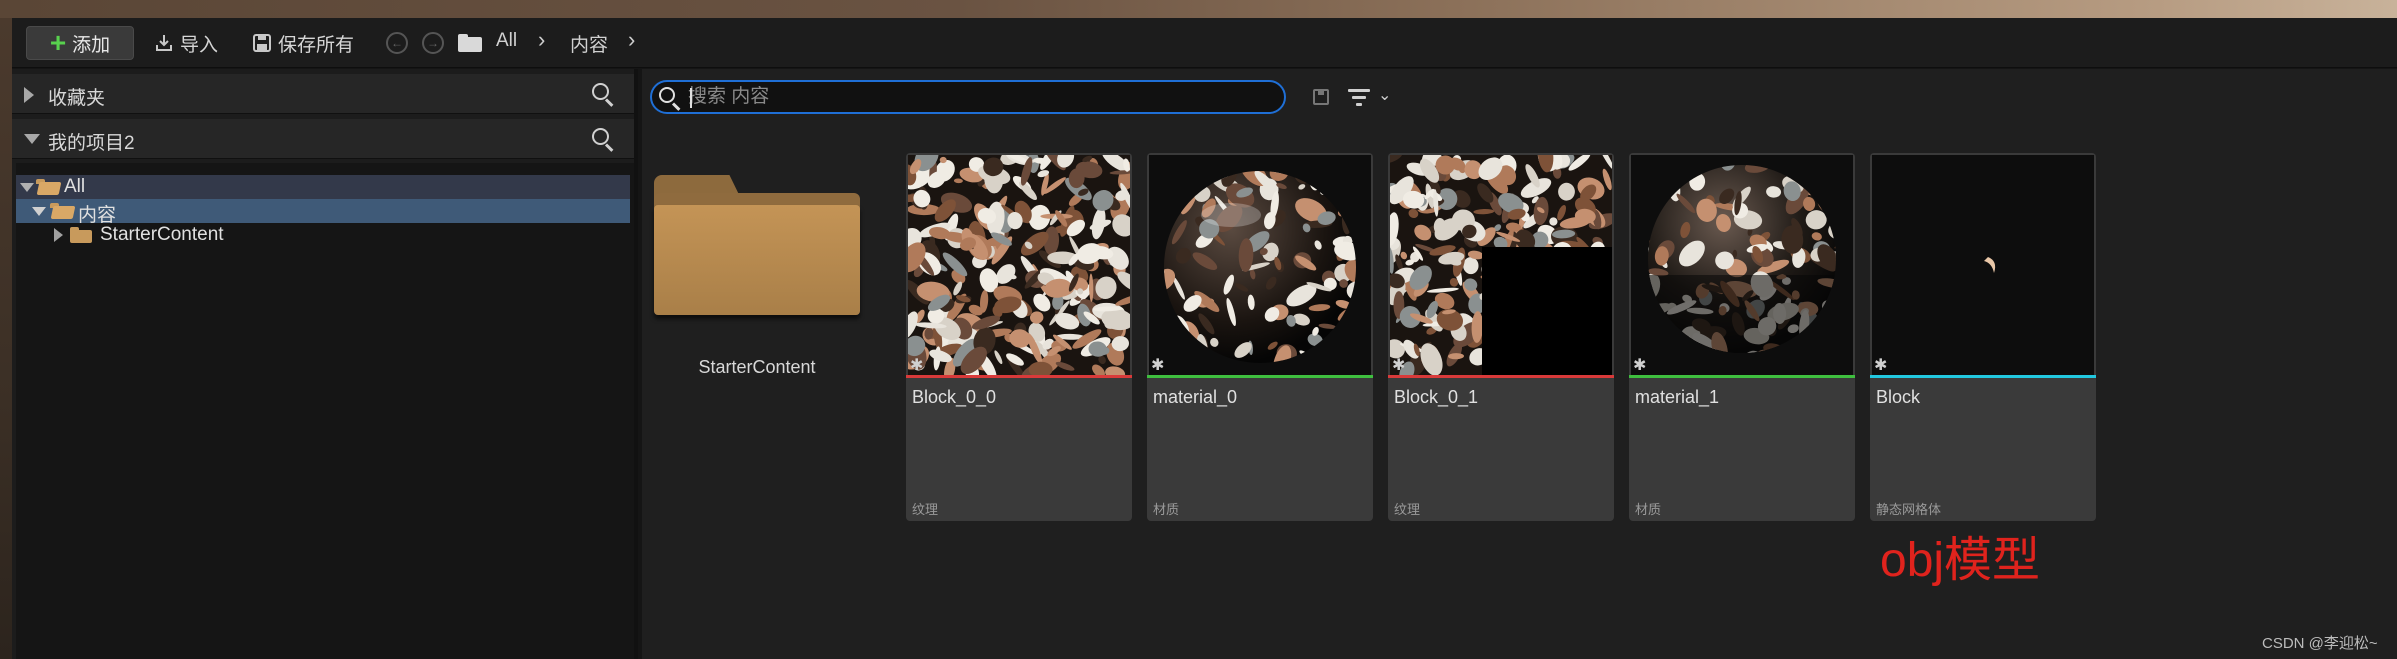 The image size is (2397, 659). What do you see at coordinates (77, 98) in the screenshot?
I see `favorites-label: 收藏夹` at bounding box center [77, 98].